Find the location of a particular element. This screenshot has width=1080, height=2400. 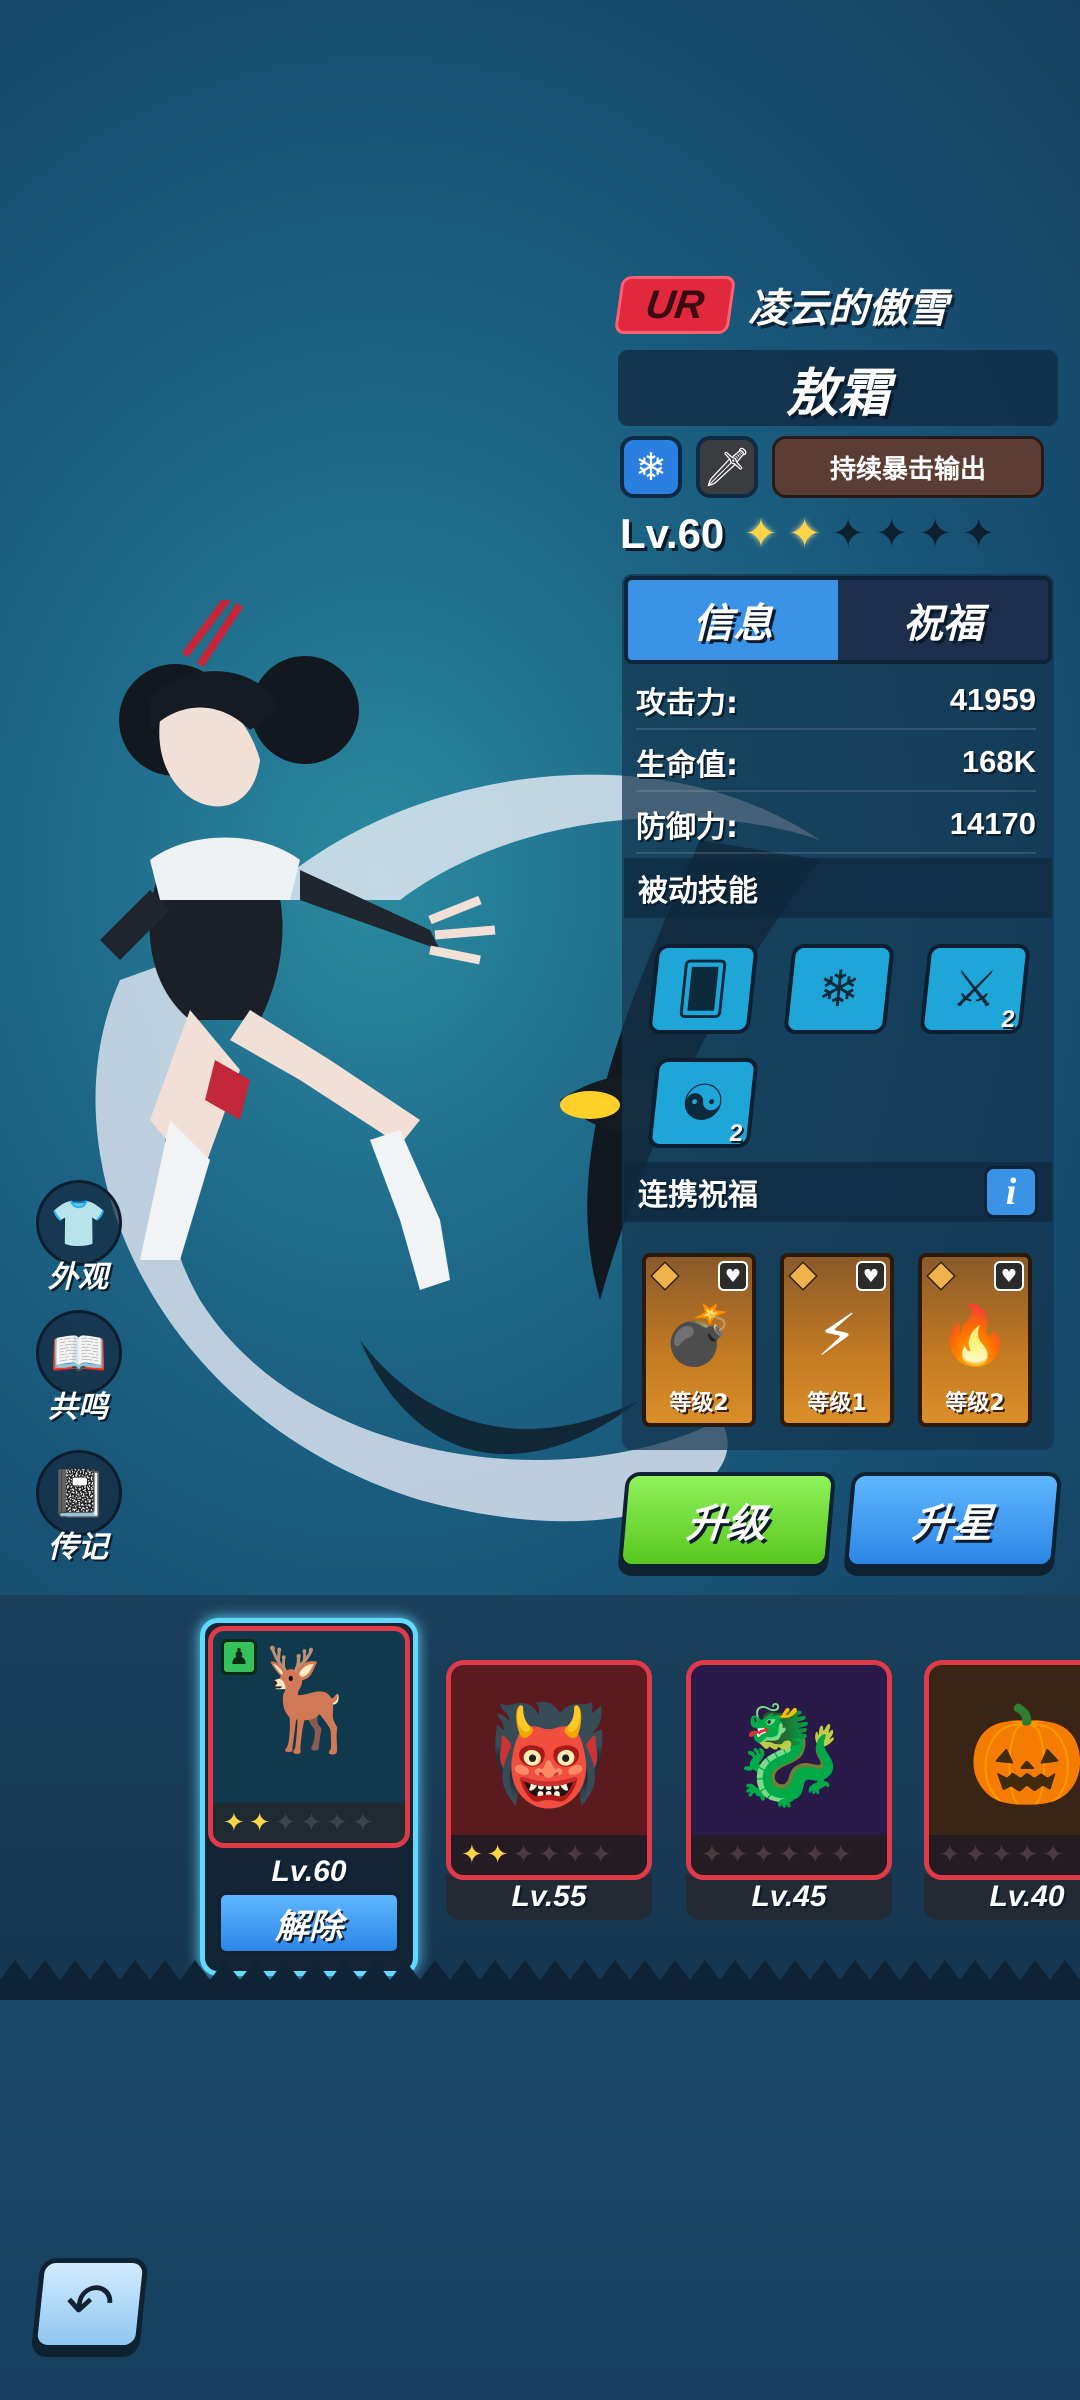

blessing-level: 等级1 is located at coordinates (837, 1403).